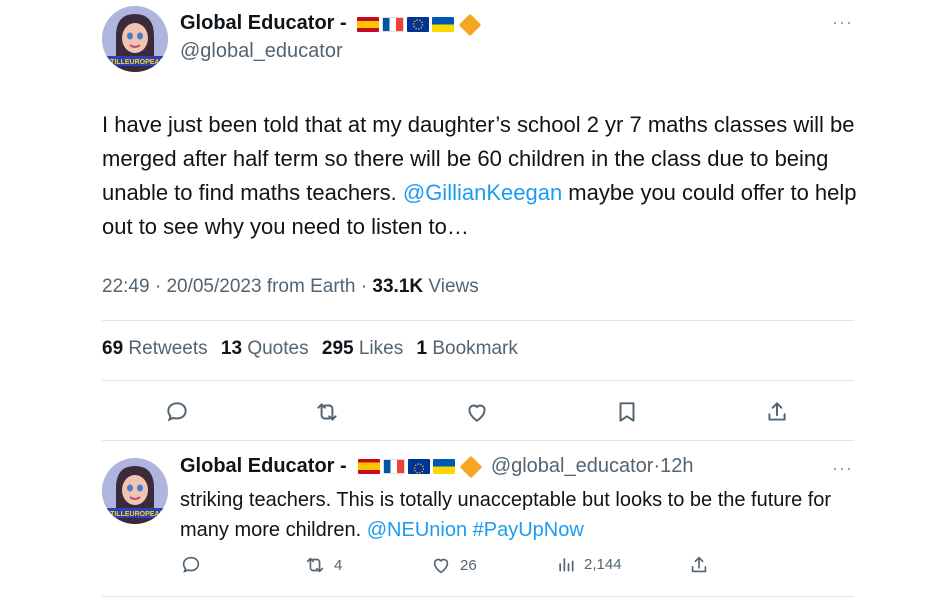 Image resolution: width=930 pixels, height=600 pixels. Describe the element at coordinates (381, 348) in the screenshot. I see `likes-label: Likes` at that location.